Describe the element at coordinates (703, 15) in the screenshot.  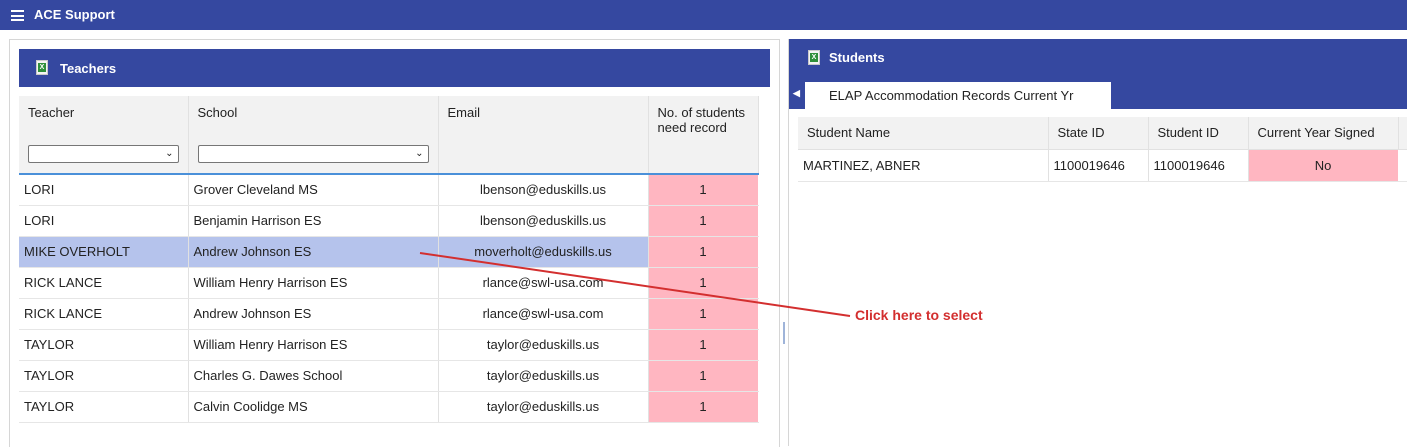
I see `top-bar: ACE Support` at that location.